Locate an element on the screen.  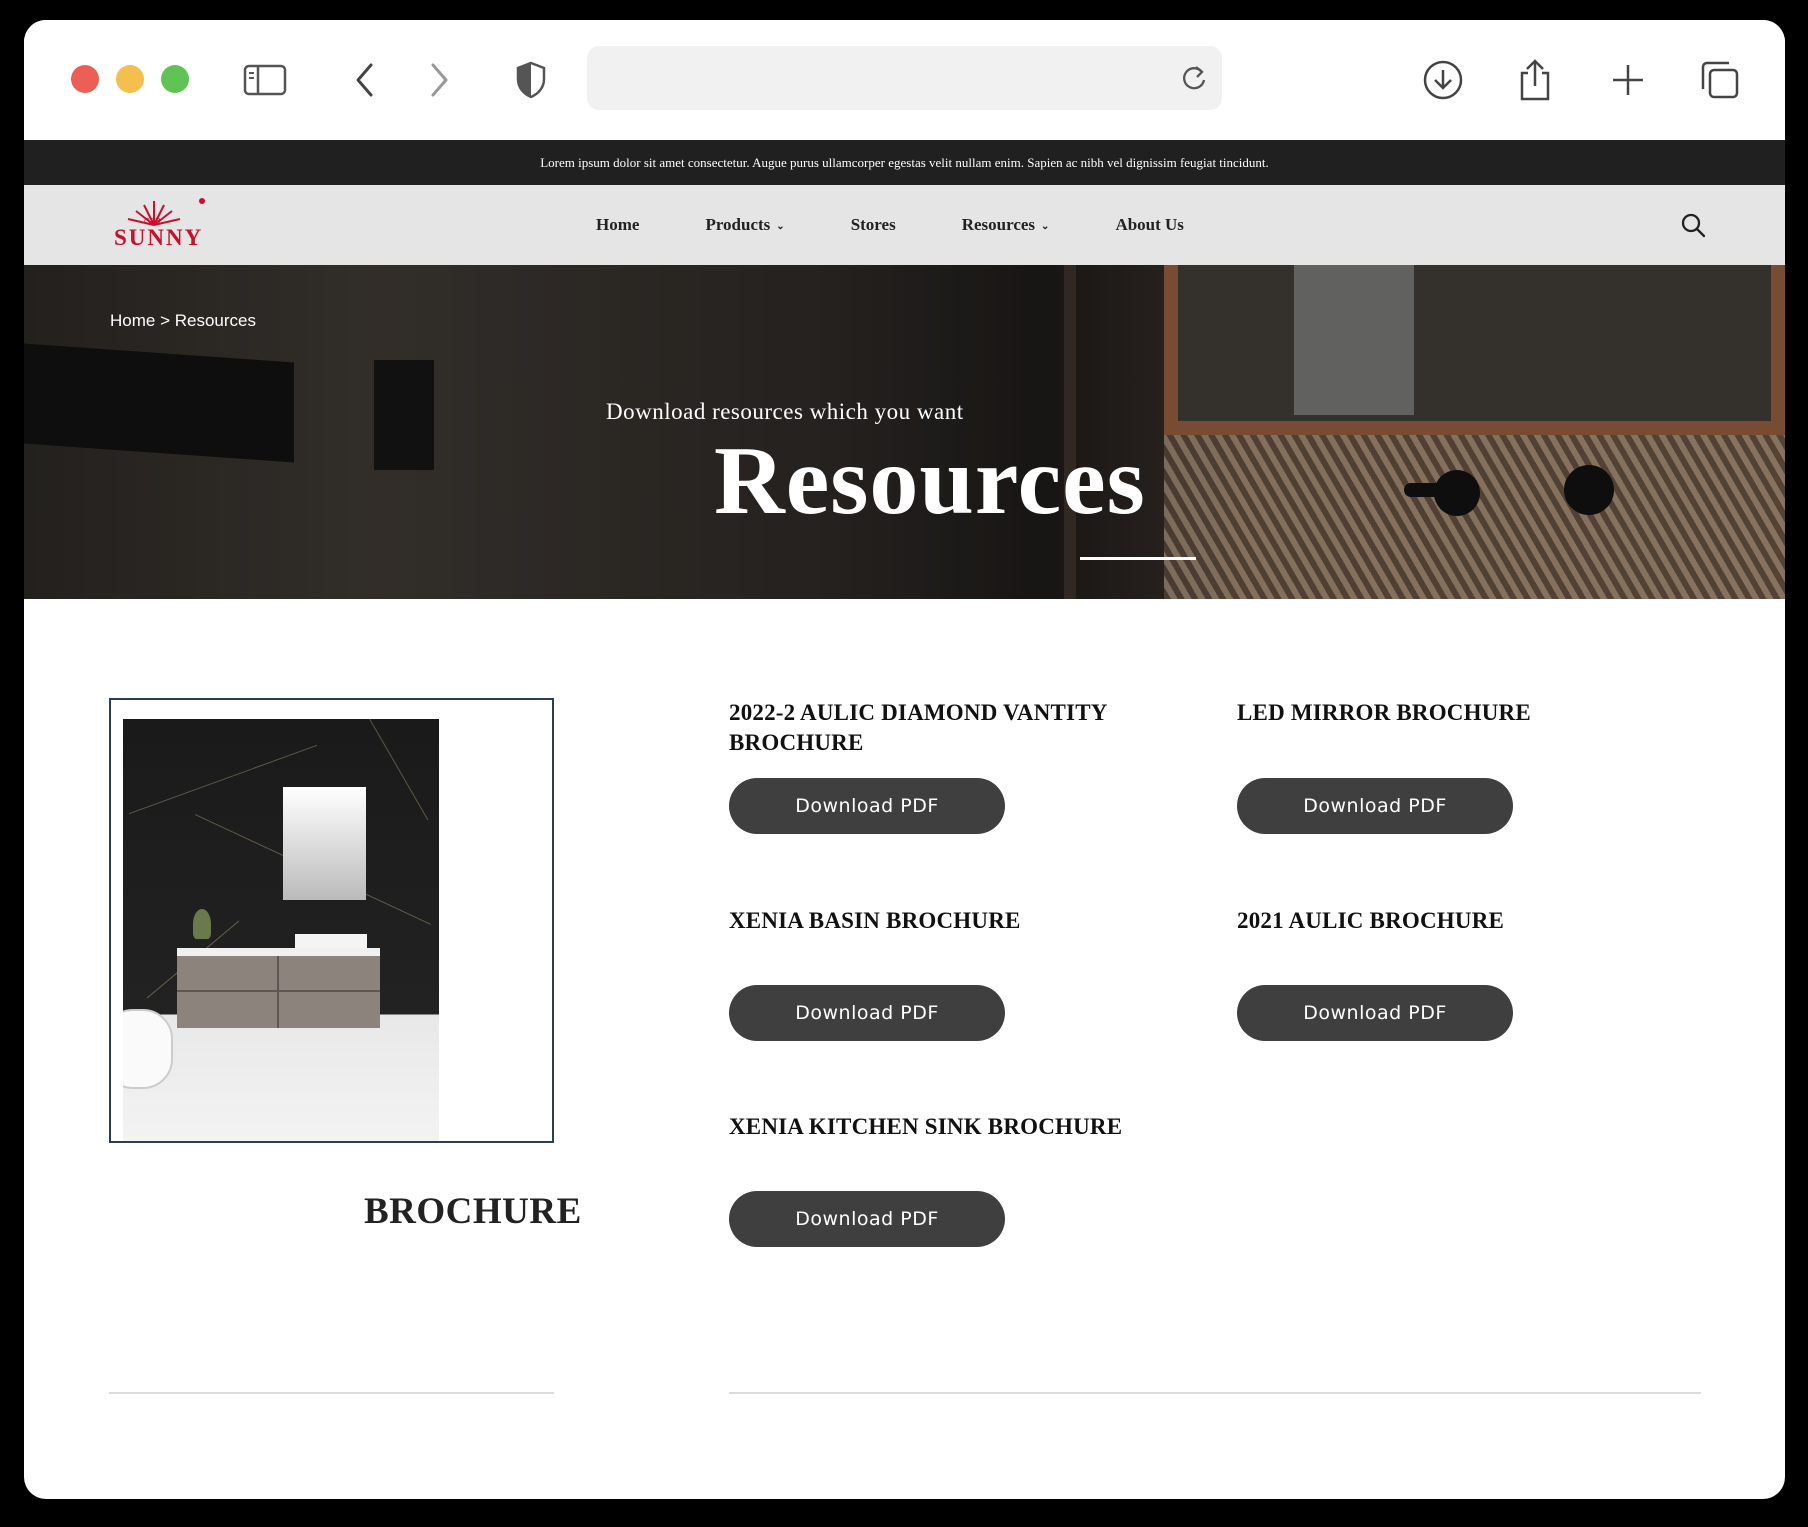
back-arrow-icon is located at coordinates (365, 80).